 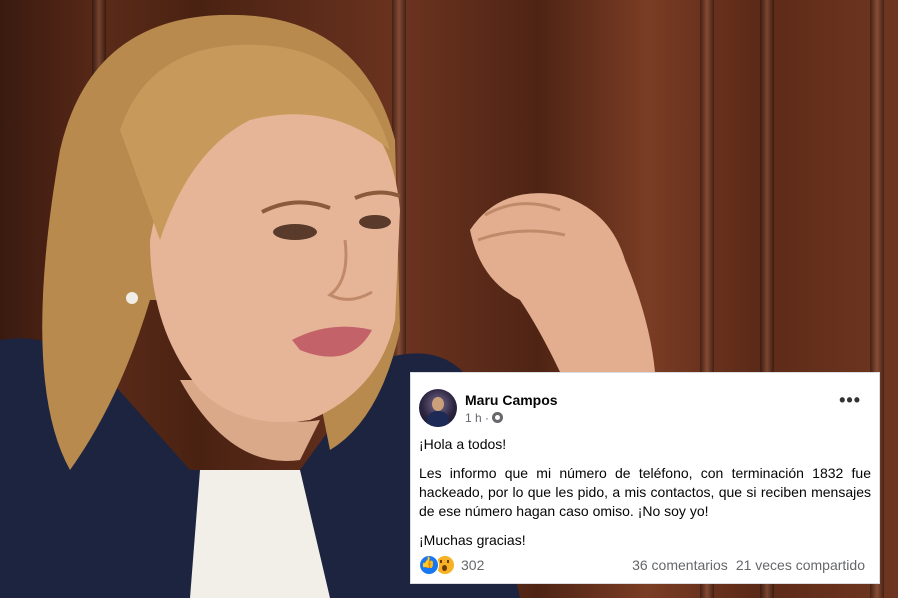 I want to click on author-block: Maru Campos 1 h ·, so click(x=511, y=408).